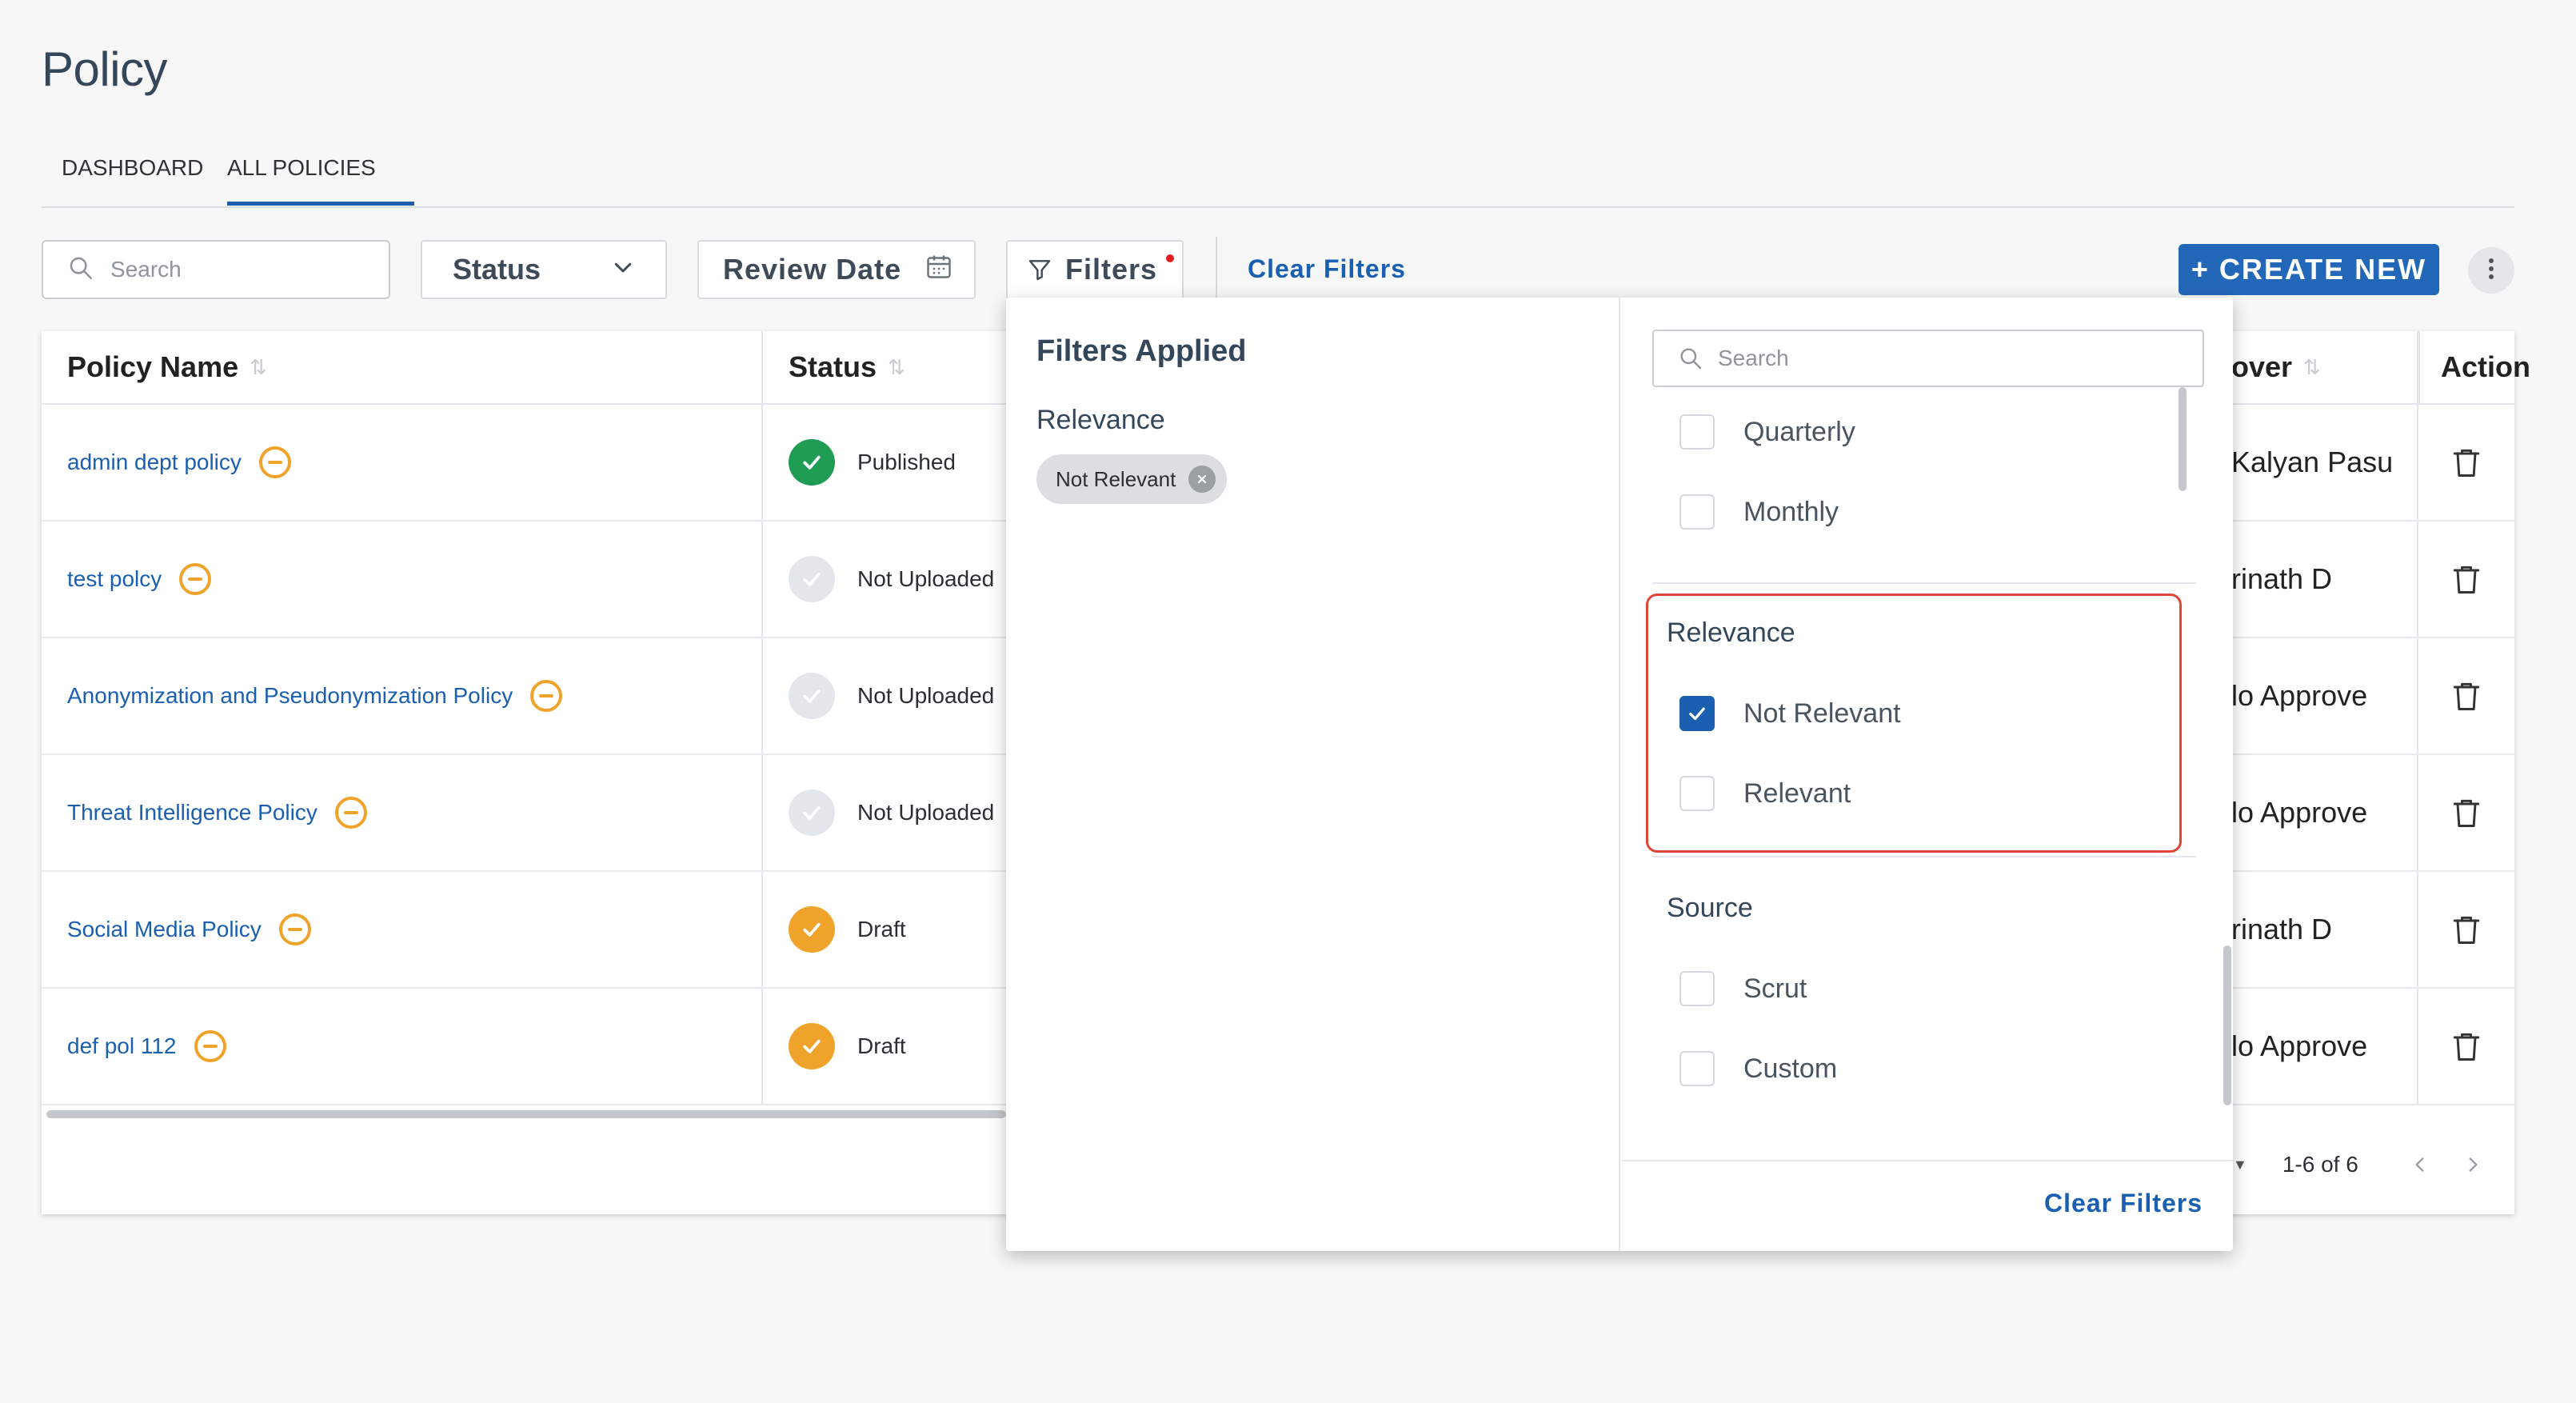 This screenshot has height=1403, width=2576. I want to click on status-dropdown: Status, so click(544, 269).